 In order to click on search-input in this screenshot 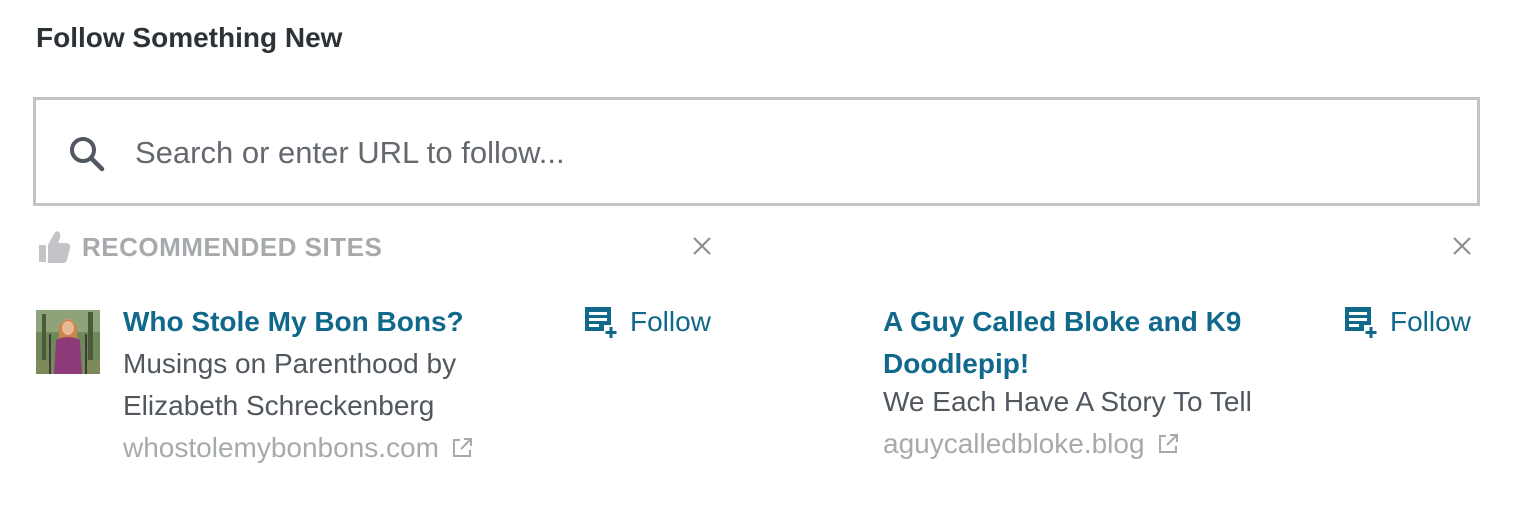, I will do `click(785, 153)`.